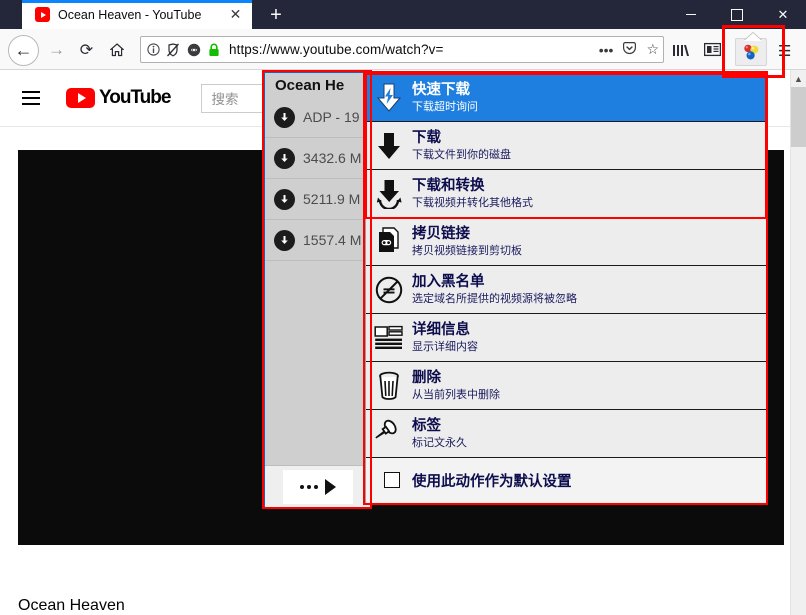 This screenshot has height=615, width=806. Describe the element at coordinates (389, 434) in the screenshot. I see `pin-tag-icon` at that location.